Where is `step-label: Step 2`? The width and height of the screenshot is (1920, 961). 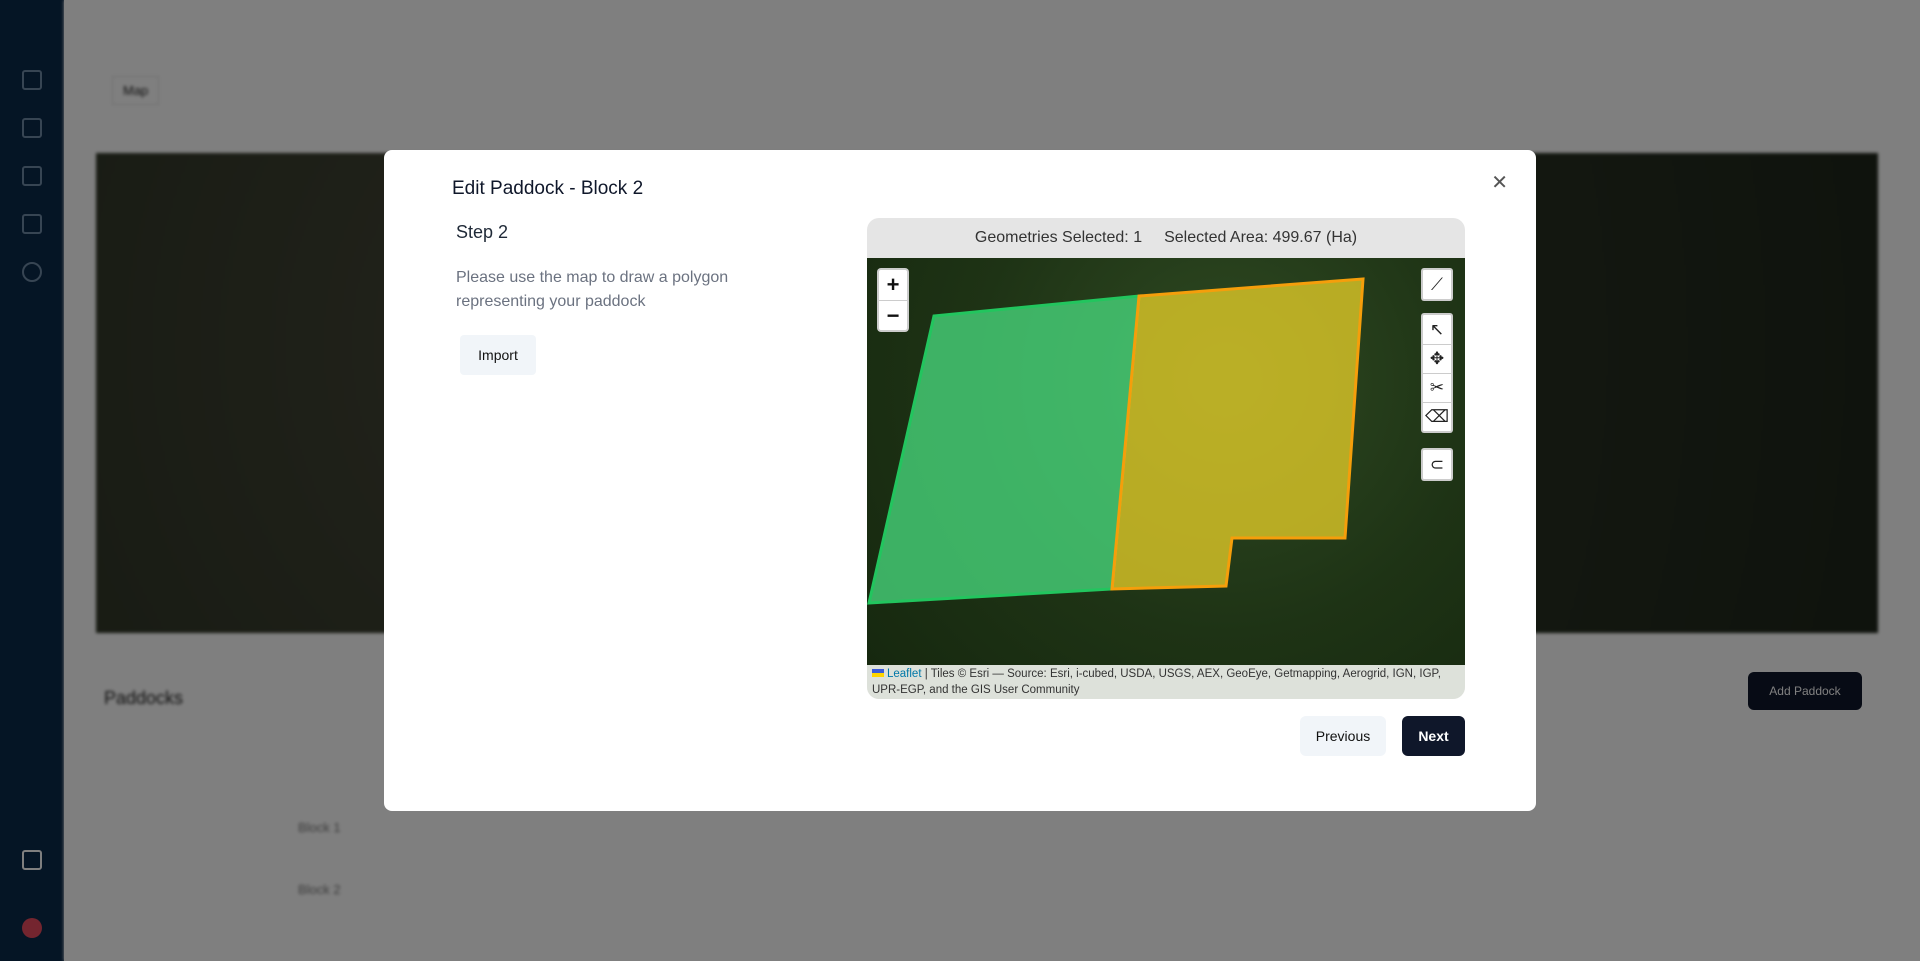 step-label: Step 2 is located at coordinates (482, 232).